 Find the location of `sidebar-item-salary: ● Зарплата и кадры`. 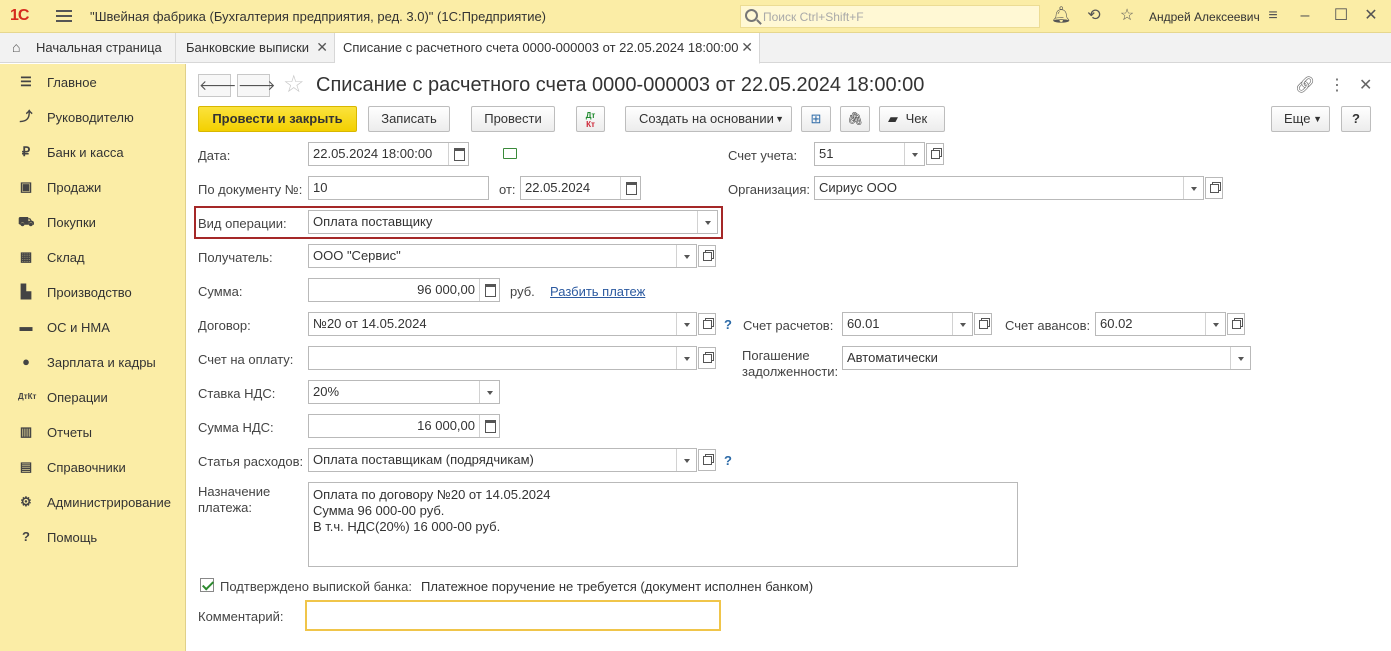

sidebar-item-salary: ● Зарплата и кадры is located at coordinates (93, 362).